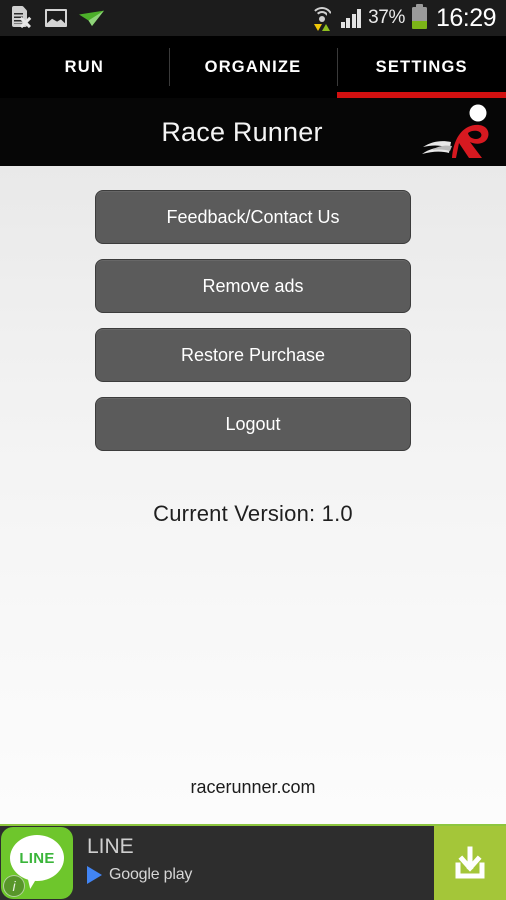 The height and width of the screenshot is (900, 506). I want to click on app-title-bar: Race Runner, so click(253, 132).